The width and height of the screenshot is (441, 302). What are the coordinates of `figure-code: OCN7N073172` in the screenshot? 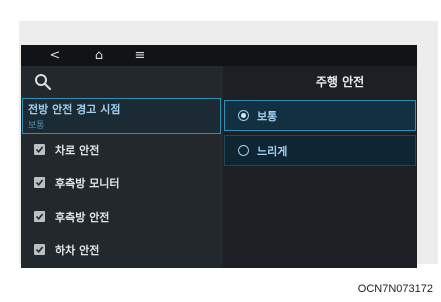 It's located at (395, 289).